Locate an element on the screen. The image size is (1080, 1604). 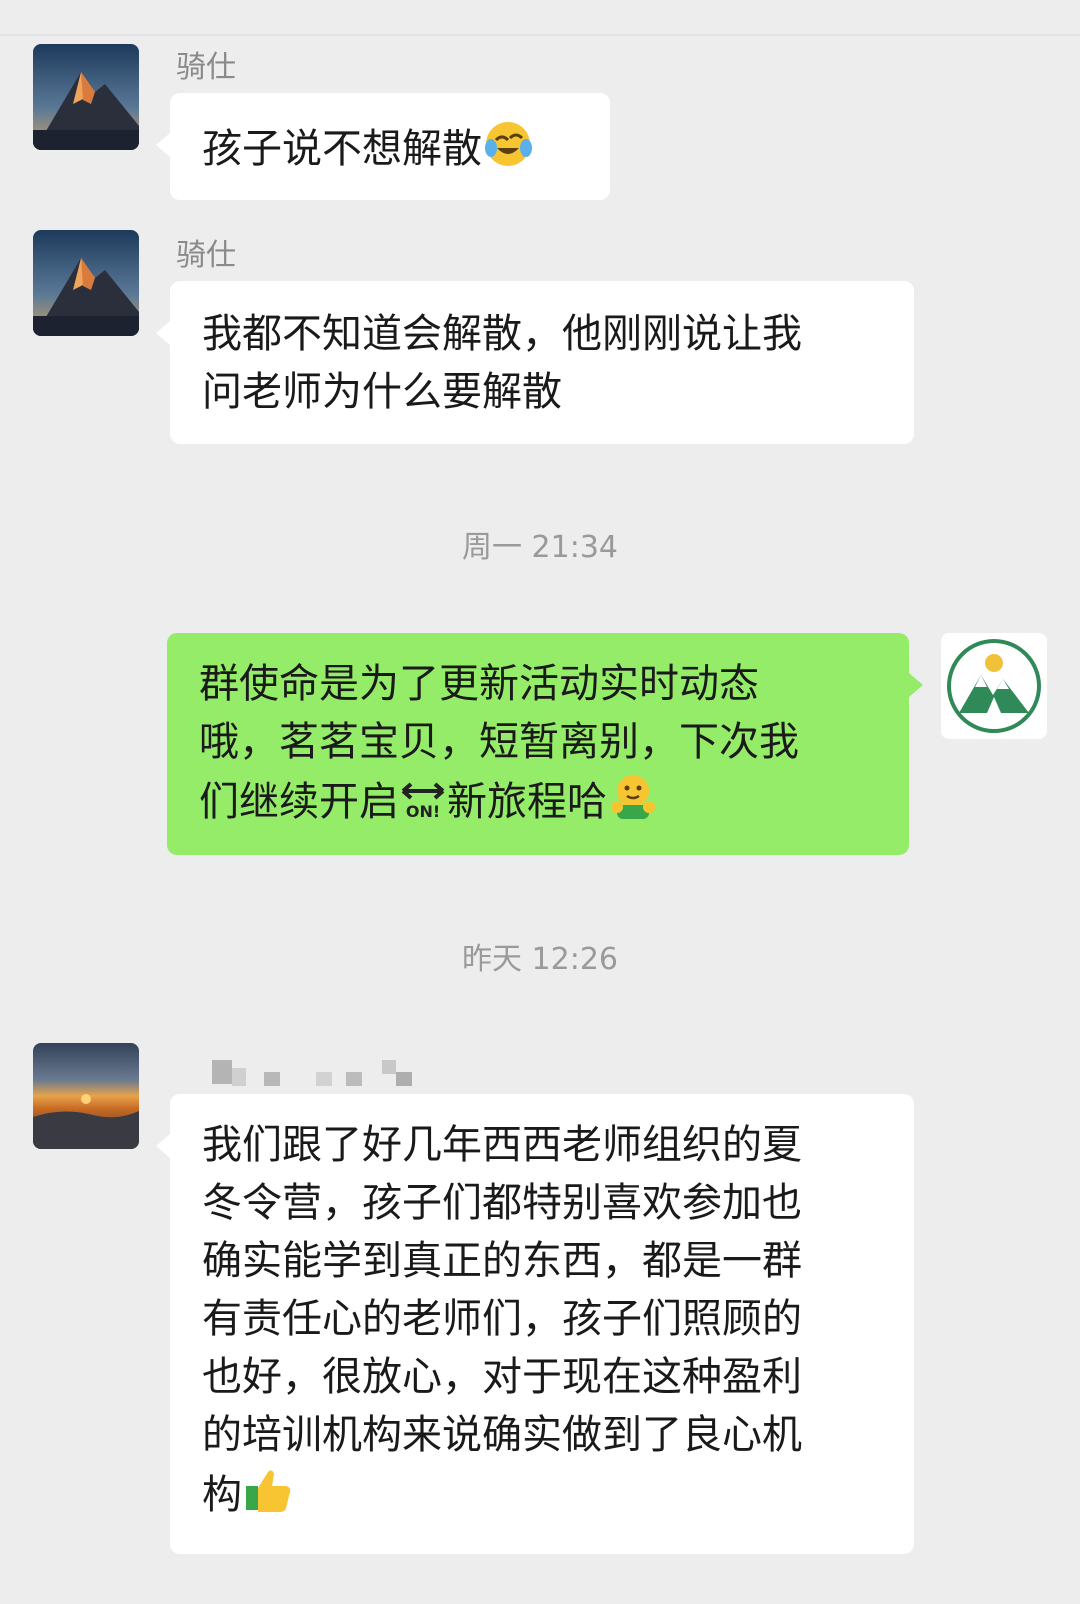
message-bubble: 孩子说不想解散 is located at coordinates (383, 146).